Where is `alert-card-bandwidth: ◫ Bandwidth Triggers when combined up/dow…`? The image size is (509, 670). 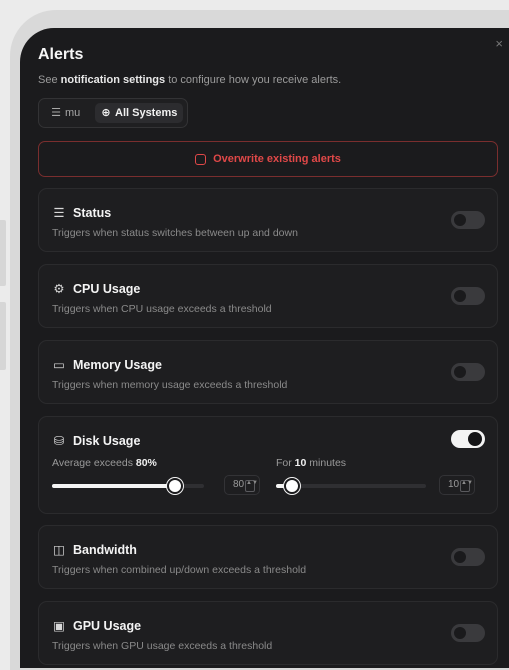
alert-card-bandwidth: ◫ Bandwidth Triggers when combined up/dow… is located at coordinates (268, 557).